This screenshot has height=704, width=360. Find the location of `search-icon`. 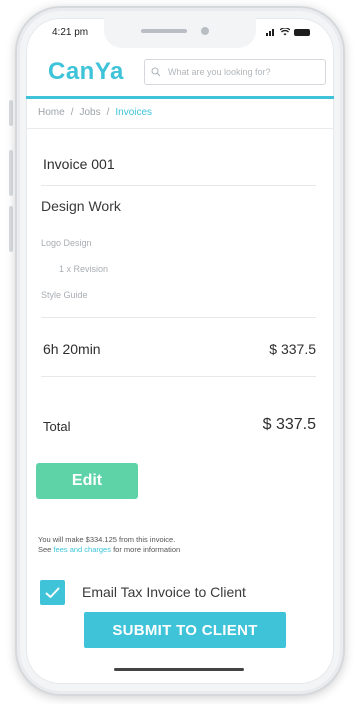

search-icon is located at coordinates (156, 72).